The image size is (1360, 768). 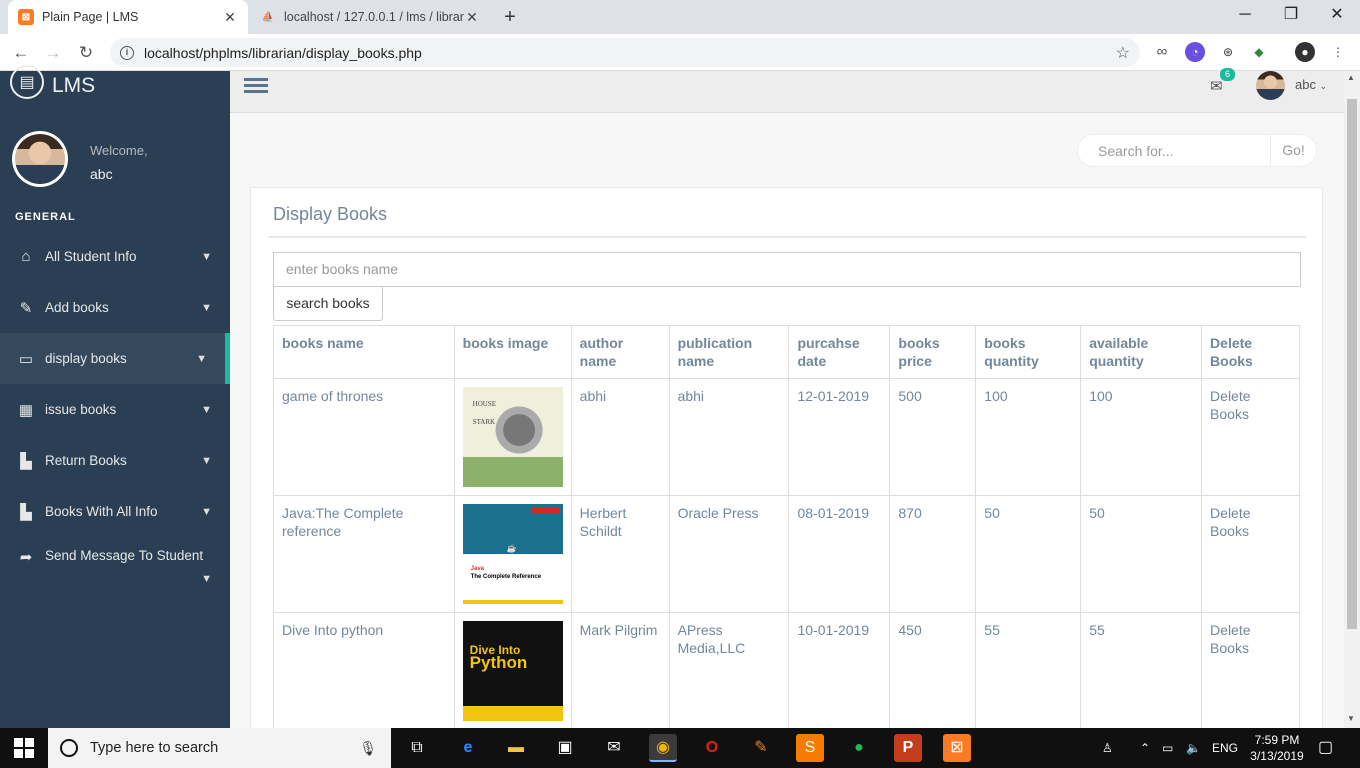 What do you see at coordinates (1351, 718) in the screenshot?
I see `scroll-down-icon: ▼` at bounding box center [1351, 718].